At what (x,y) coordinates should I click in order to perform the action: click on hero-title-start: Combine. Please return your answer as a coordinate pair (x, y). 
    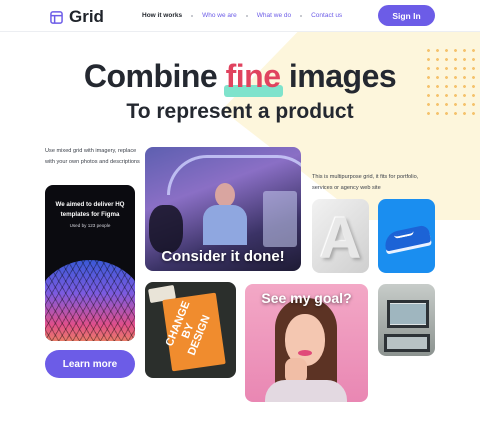
    Looking at the image, I should click on (150, 76).